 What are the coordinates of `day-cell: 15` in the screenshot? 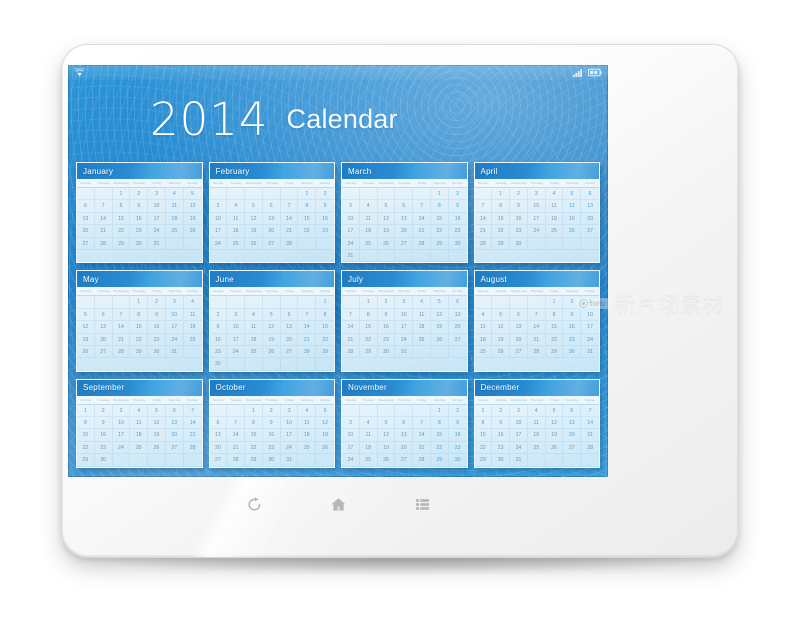 It's located at (86, 435).